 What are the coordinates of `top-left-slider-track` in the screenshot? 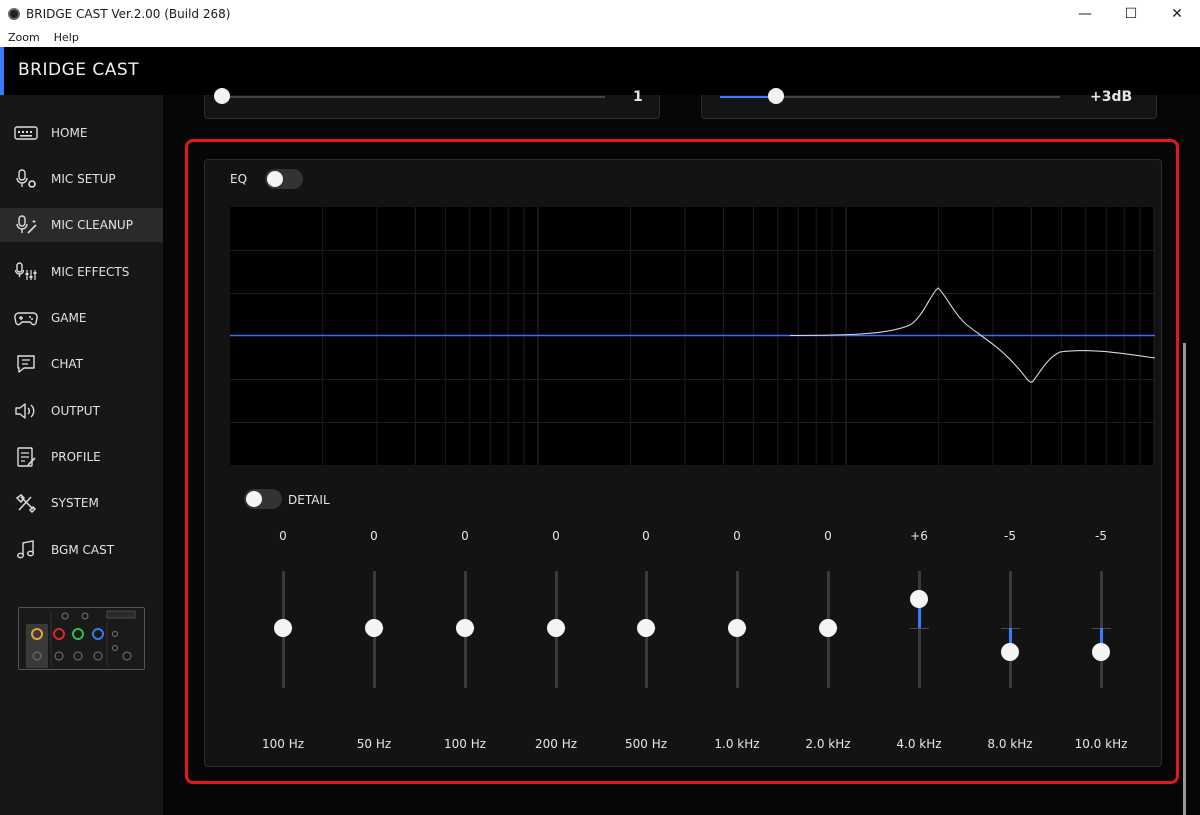 It's located at (413, 97).